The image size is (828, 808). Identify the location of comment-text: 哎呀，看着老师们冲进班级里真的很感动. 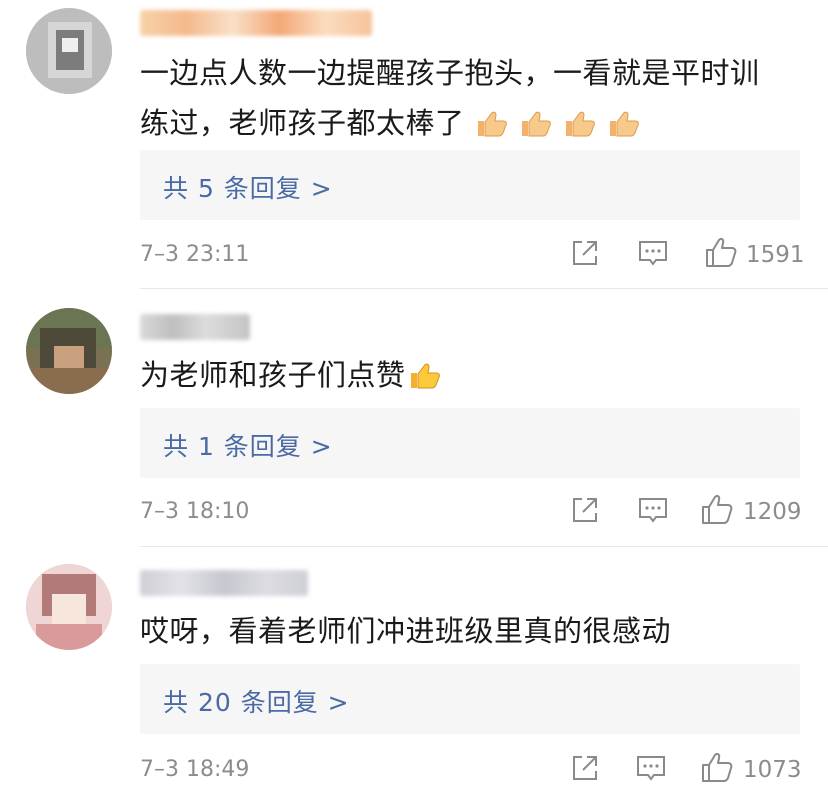
(470, 631).